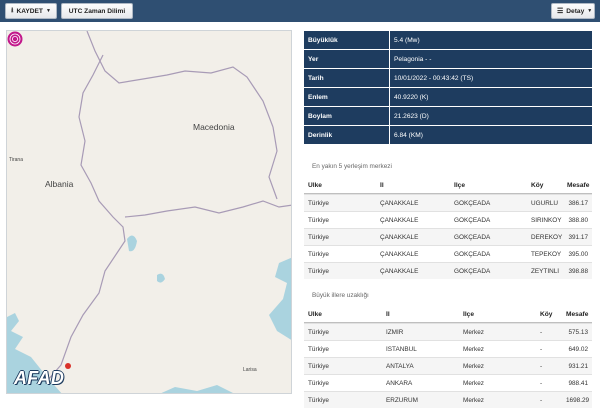  I want to click on table-cell: 391.17, so click(578, 237).